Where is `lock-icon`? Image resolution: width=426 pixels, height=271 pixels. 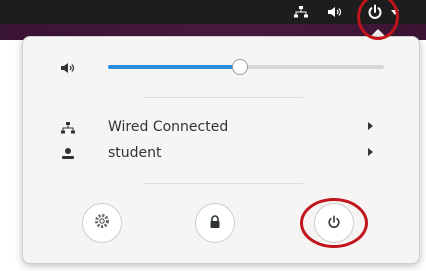
lock-icon is located at coordinates (215, 223).